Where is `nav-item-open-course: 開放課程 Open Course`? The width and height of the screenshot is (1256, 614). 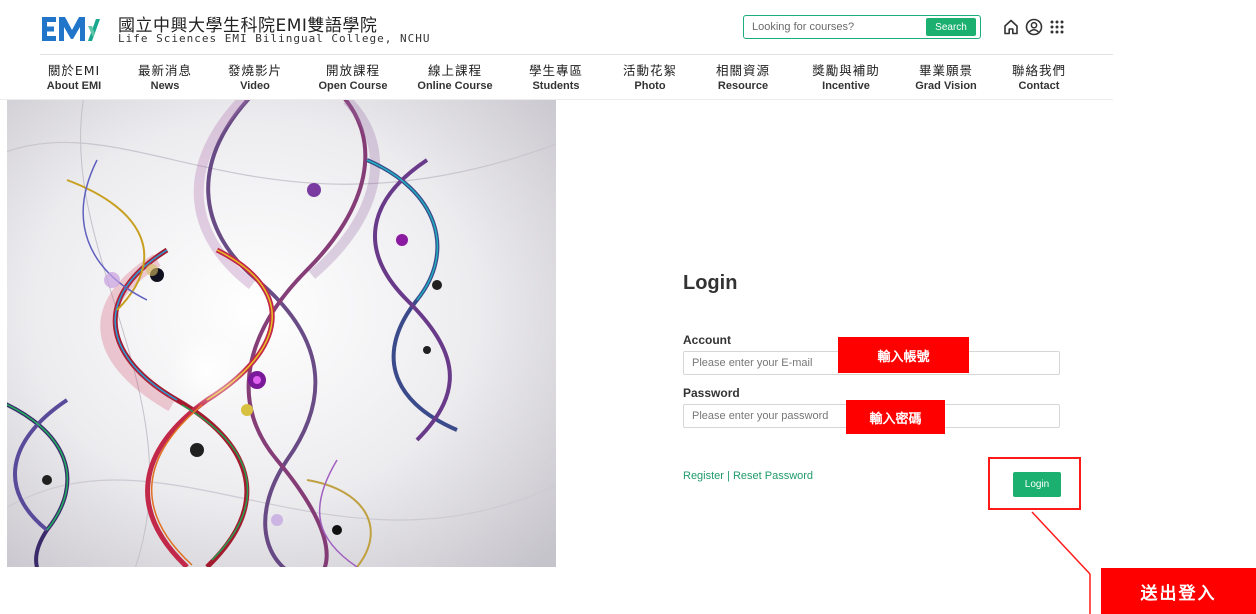 nav-item-open-course: 開放課程 Open Course is located at coordinates (353, 78).